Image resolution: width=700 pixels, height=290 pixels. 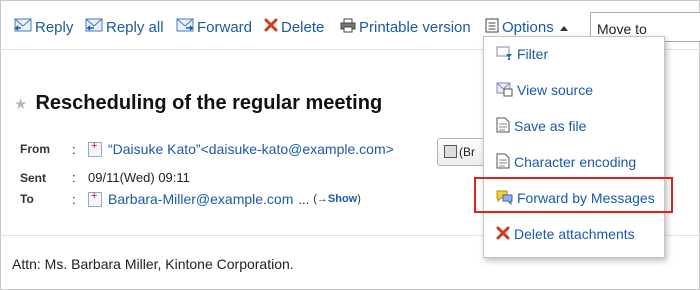 What do you see at coordinates (504, 54) in the screenshot?
I see `filter-icon` at bounding box center [504, 54].